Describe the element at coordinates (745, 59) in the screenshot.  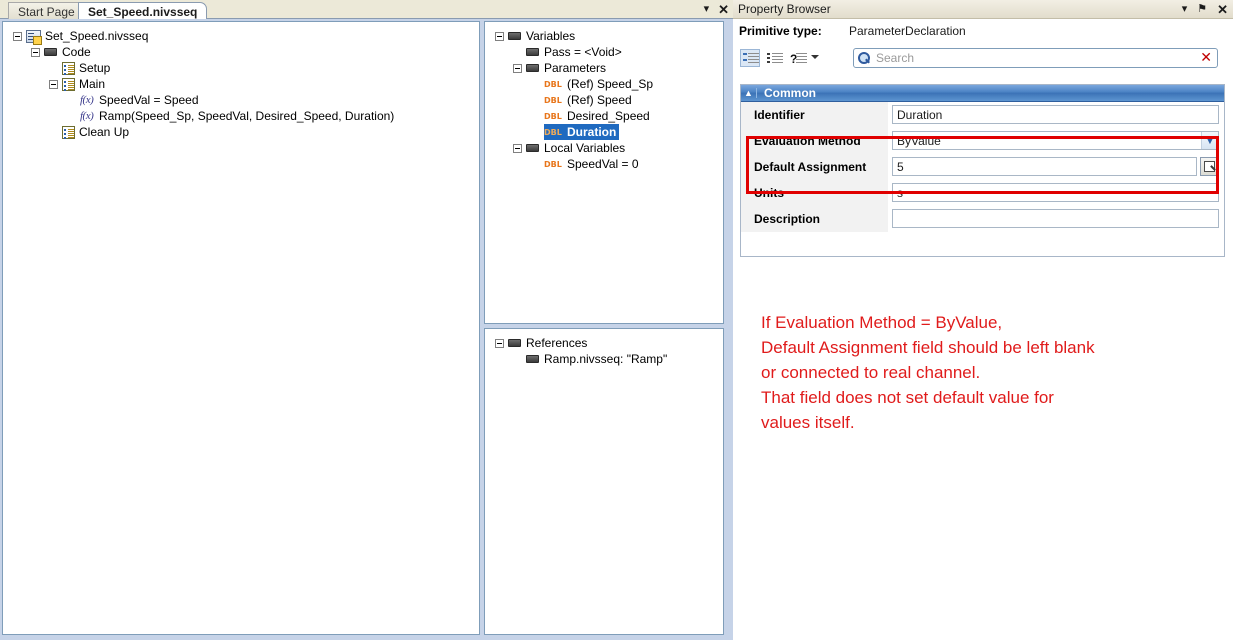
I see `categorized-view-icon-glyph` at that location.